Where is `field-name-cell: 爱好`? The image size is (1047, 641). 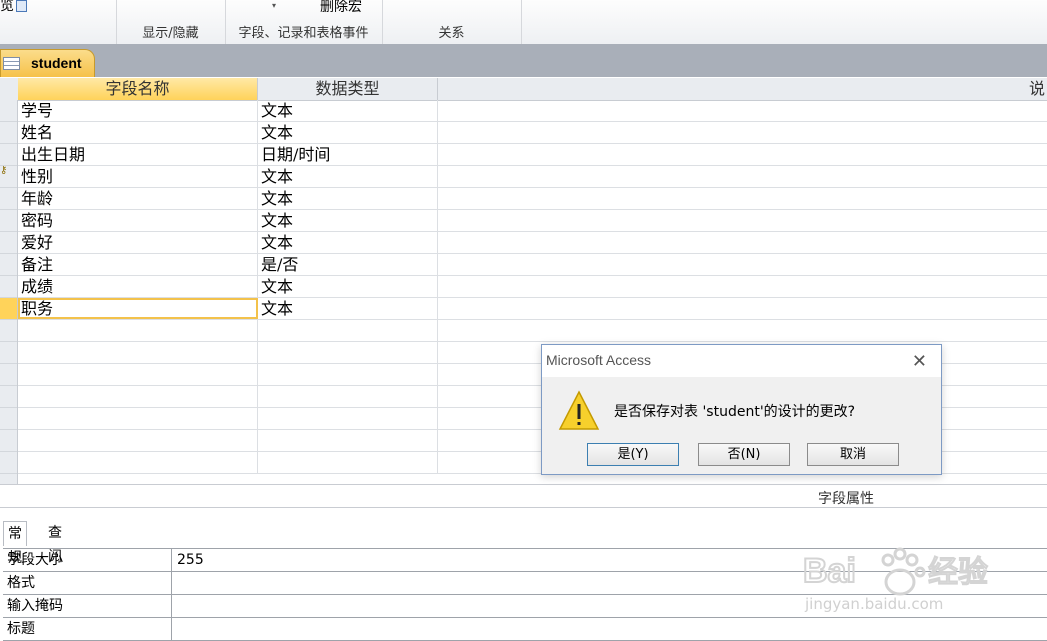
field-name-cell: 爱好 is located at coordinates (138, 242).